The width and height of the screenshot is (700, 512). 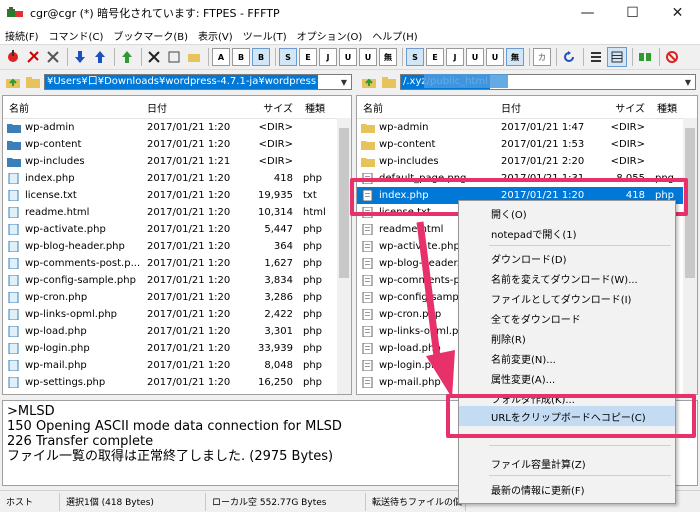 What do you see at coordinates (672, 57) in the screenshot?
I see `stop-icon` at bounding box center [672, 57].